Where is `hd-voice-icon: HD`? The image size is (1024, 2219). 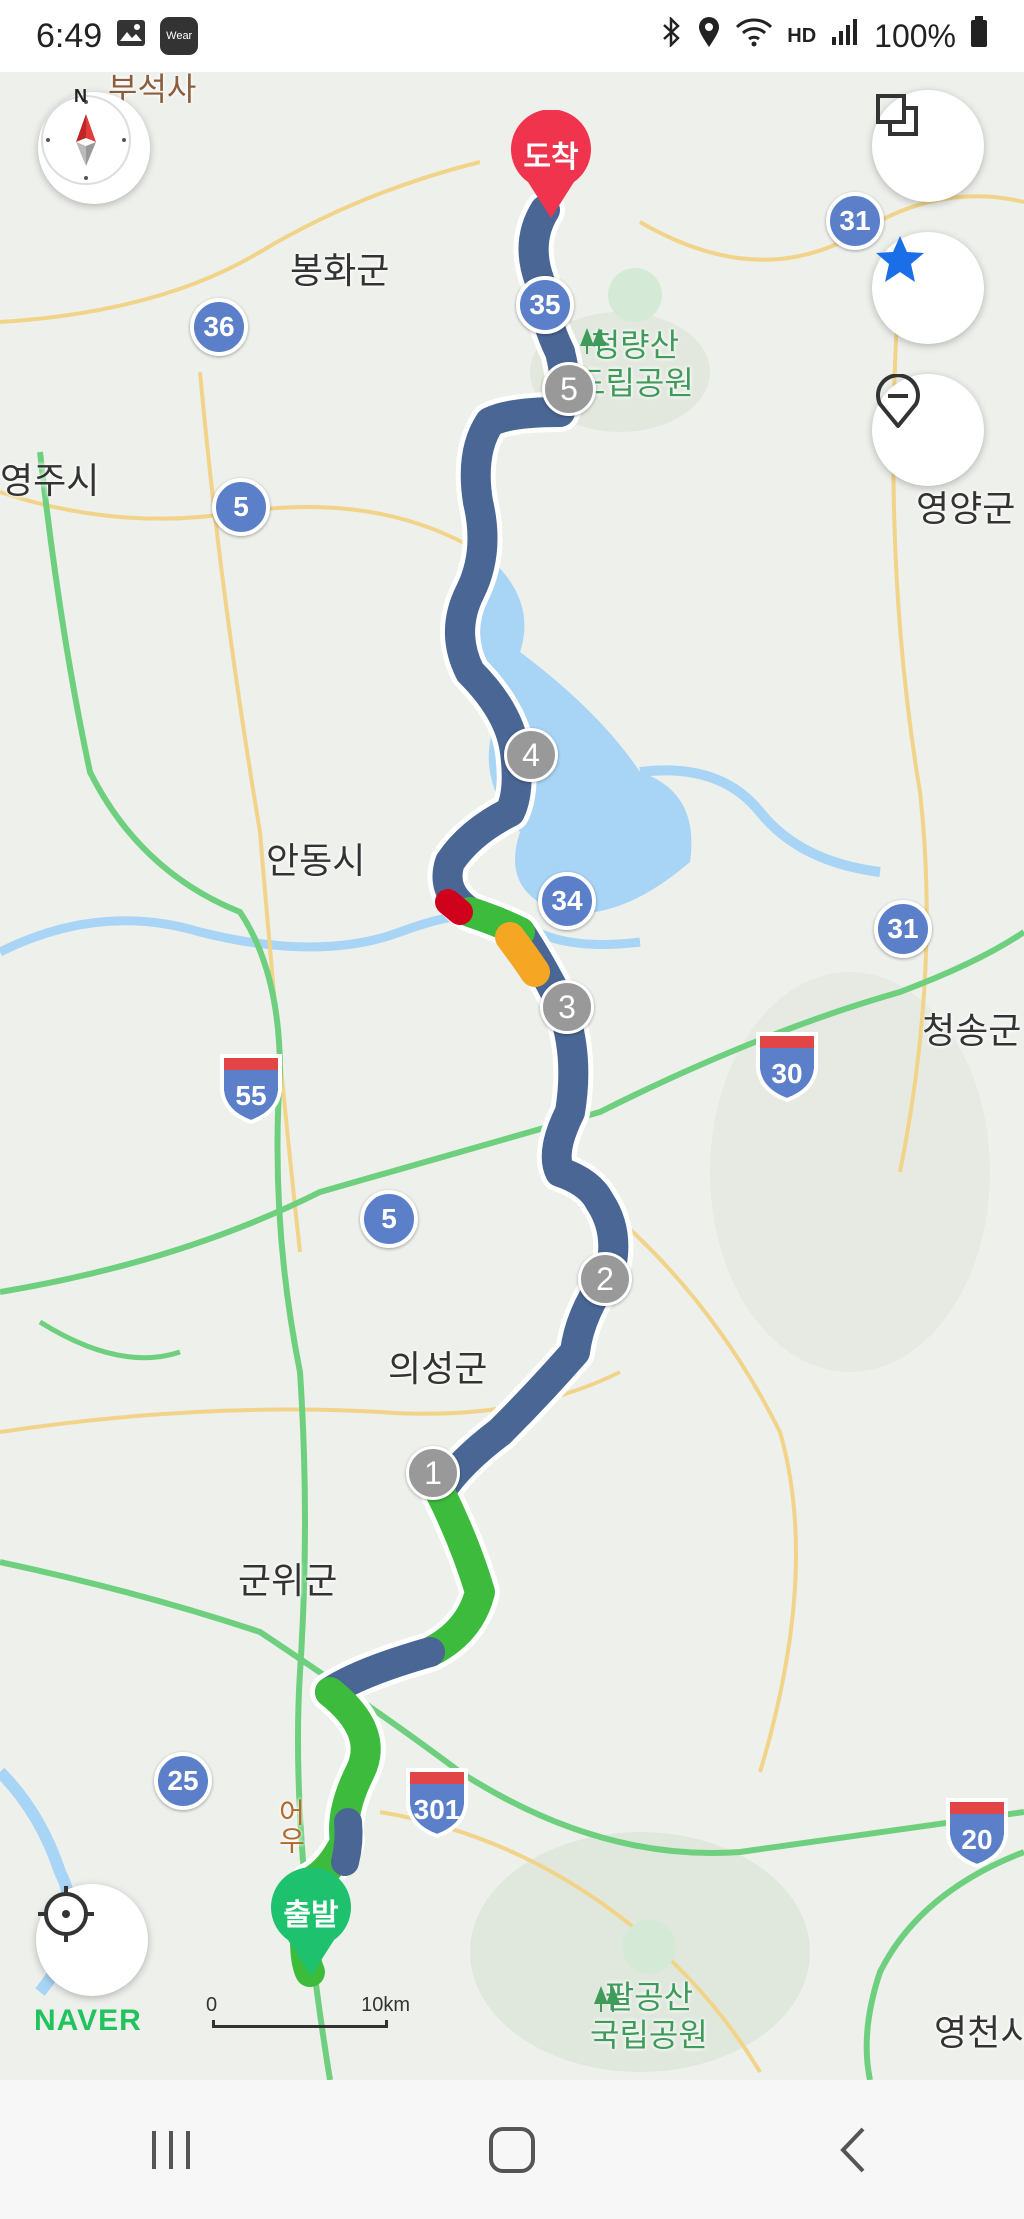 hd-voice-icon: HD is located at coordinates (802, 35).